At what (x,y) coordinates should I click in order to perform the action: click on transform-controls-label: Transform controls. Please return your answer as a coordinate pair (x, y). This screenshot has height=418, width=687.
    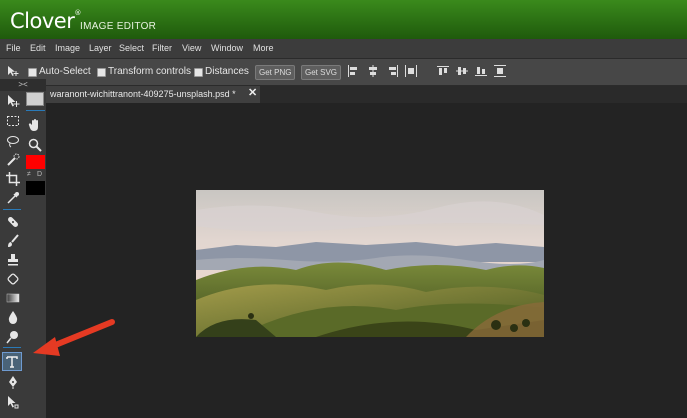
    Looking at the image, I should click on (149, 71).